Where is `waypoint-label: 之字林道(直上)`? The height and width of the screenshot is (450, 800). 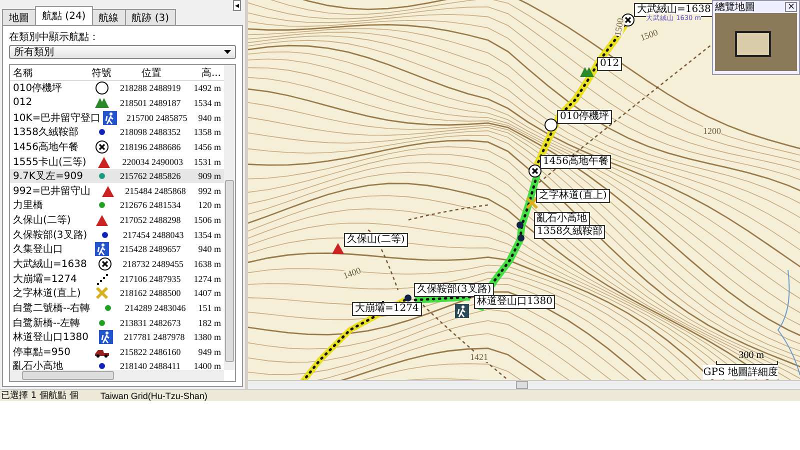
waypoint-label: 之字林道(直上) is located at coordinates (573, 196).